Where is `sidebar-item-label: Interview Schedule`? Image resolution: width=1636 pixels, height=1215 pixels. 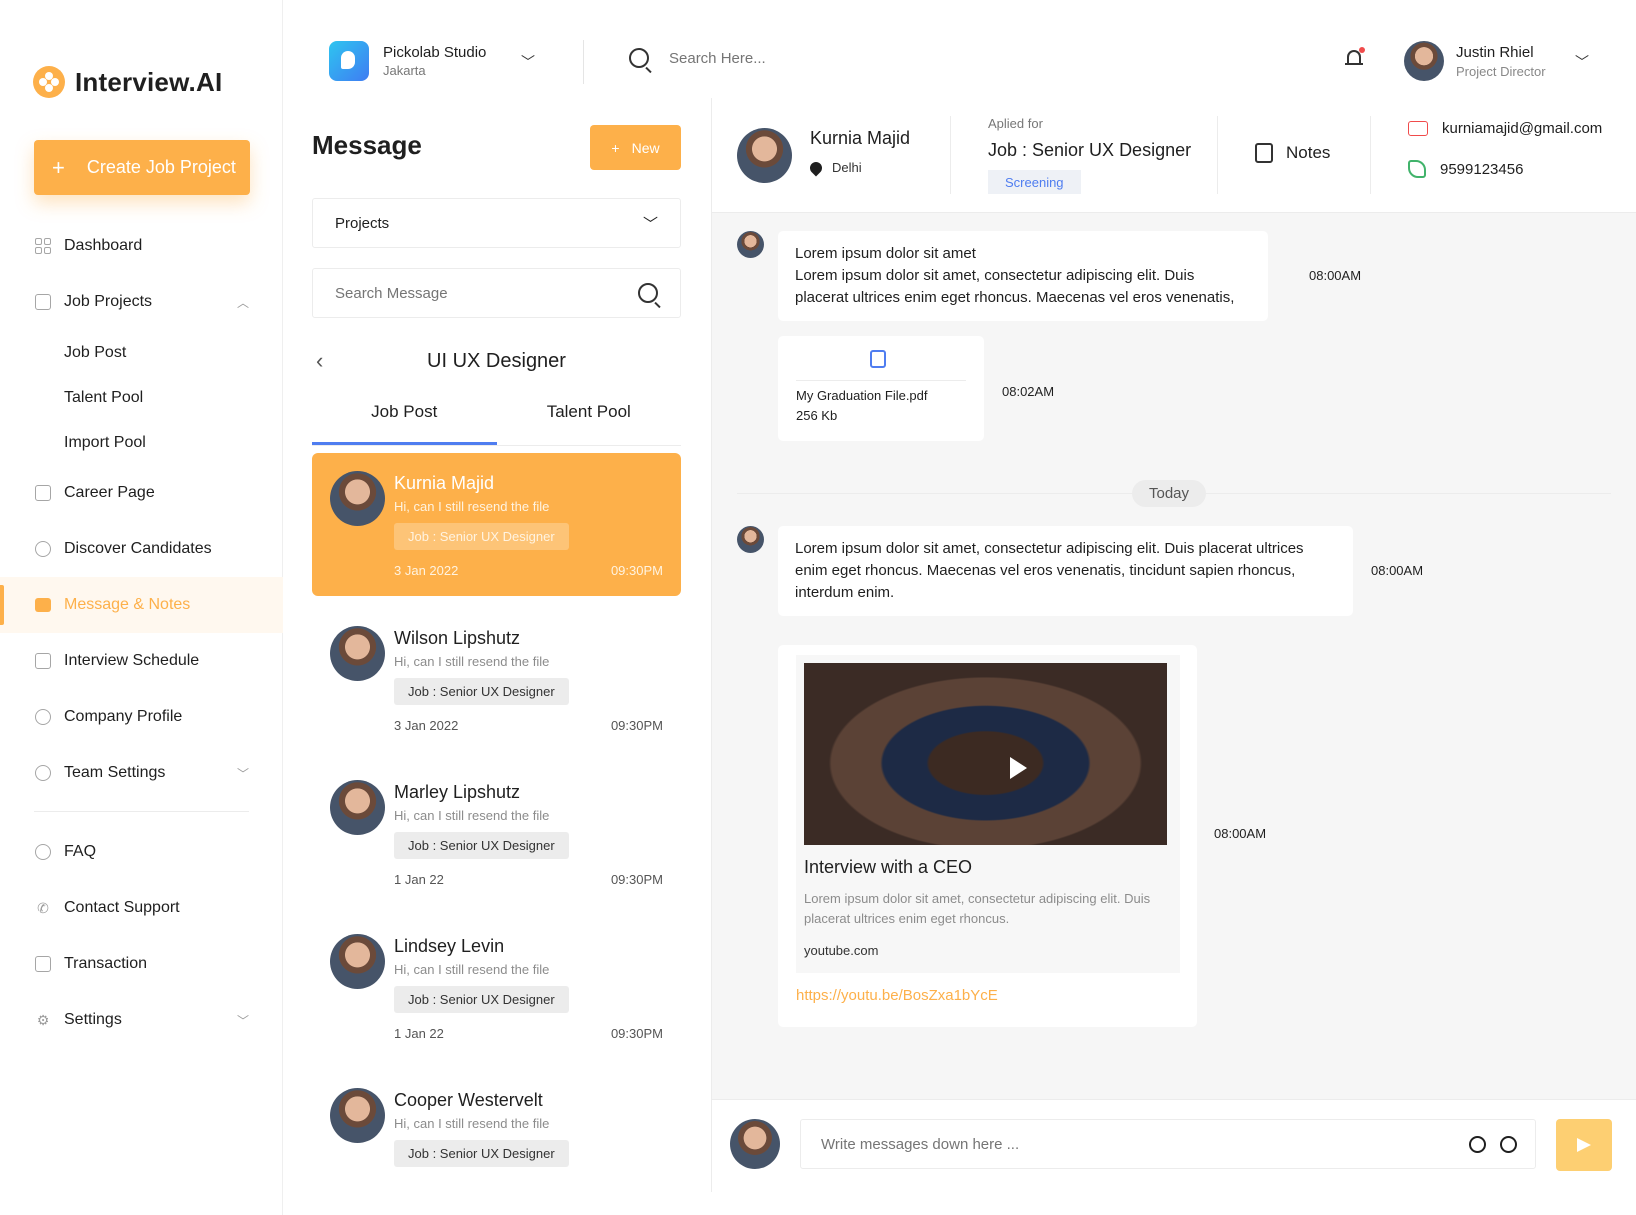
sidebar-item-label: Interview Schedule is located at coordinates (132, 660).